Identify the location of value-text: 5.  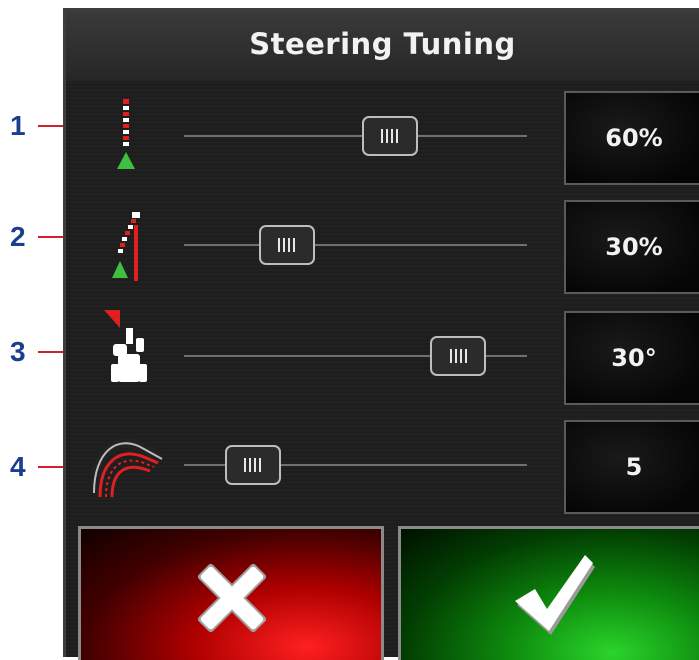
(634, 467).